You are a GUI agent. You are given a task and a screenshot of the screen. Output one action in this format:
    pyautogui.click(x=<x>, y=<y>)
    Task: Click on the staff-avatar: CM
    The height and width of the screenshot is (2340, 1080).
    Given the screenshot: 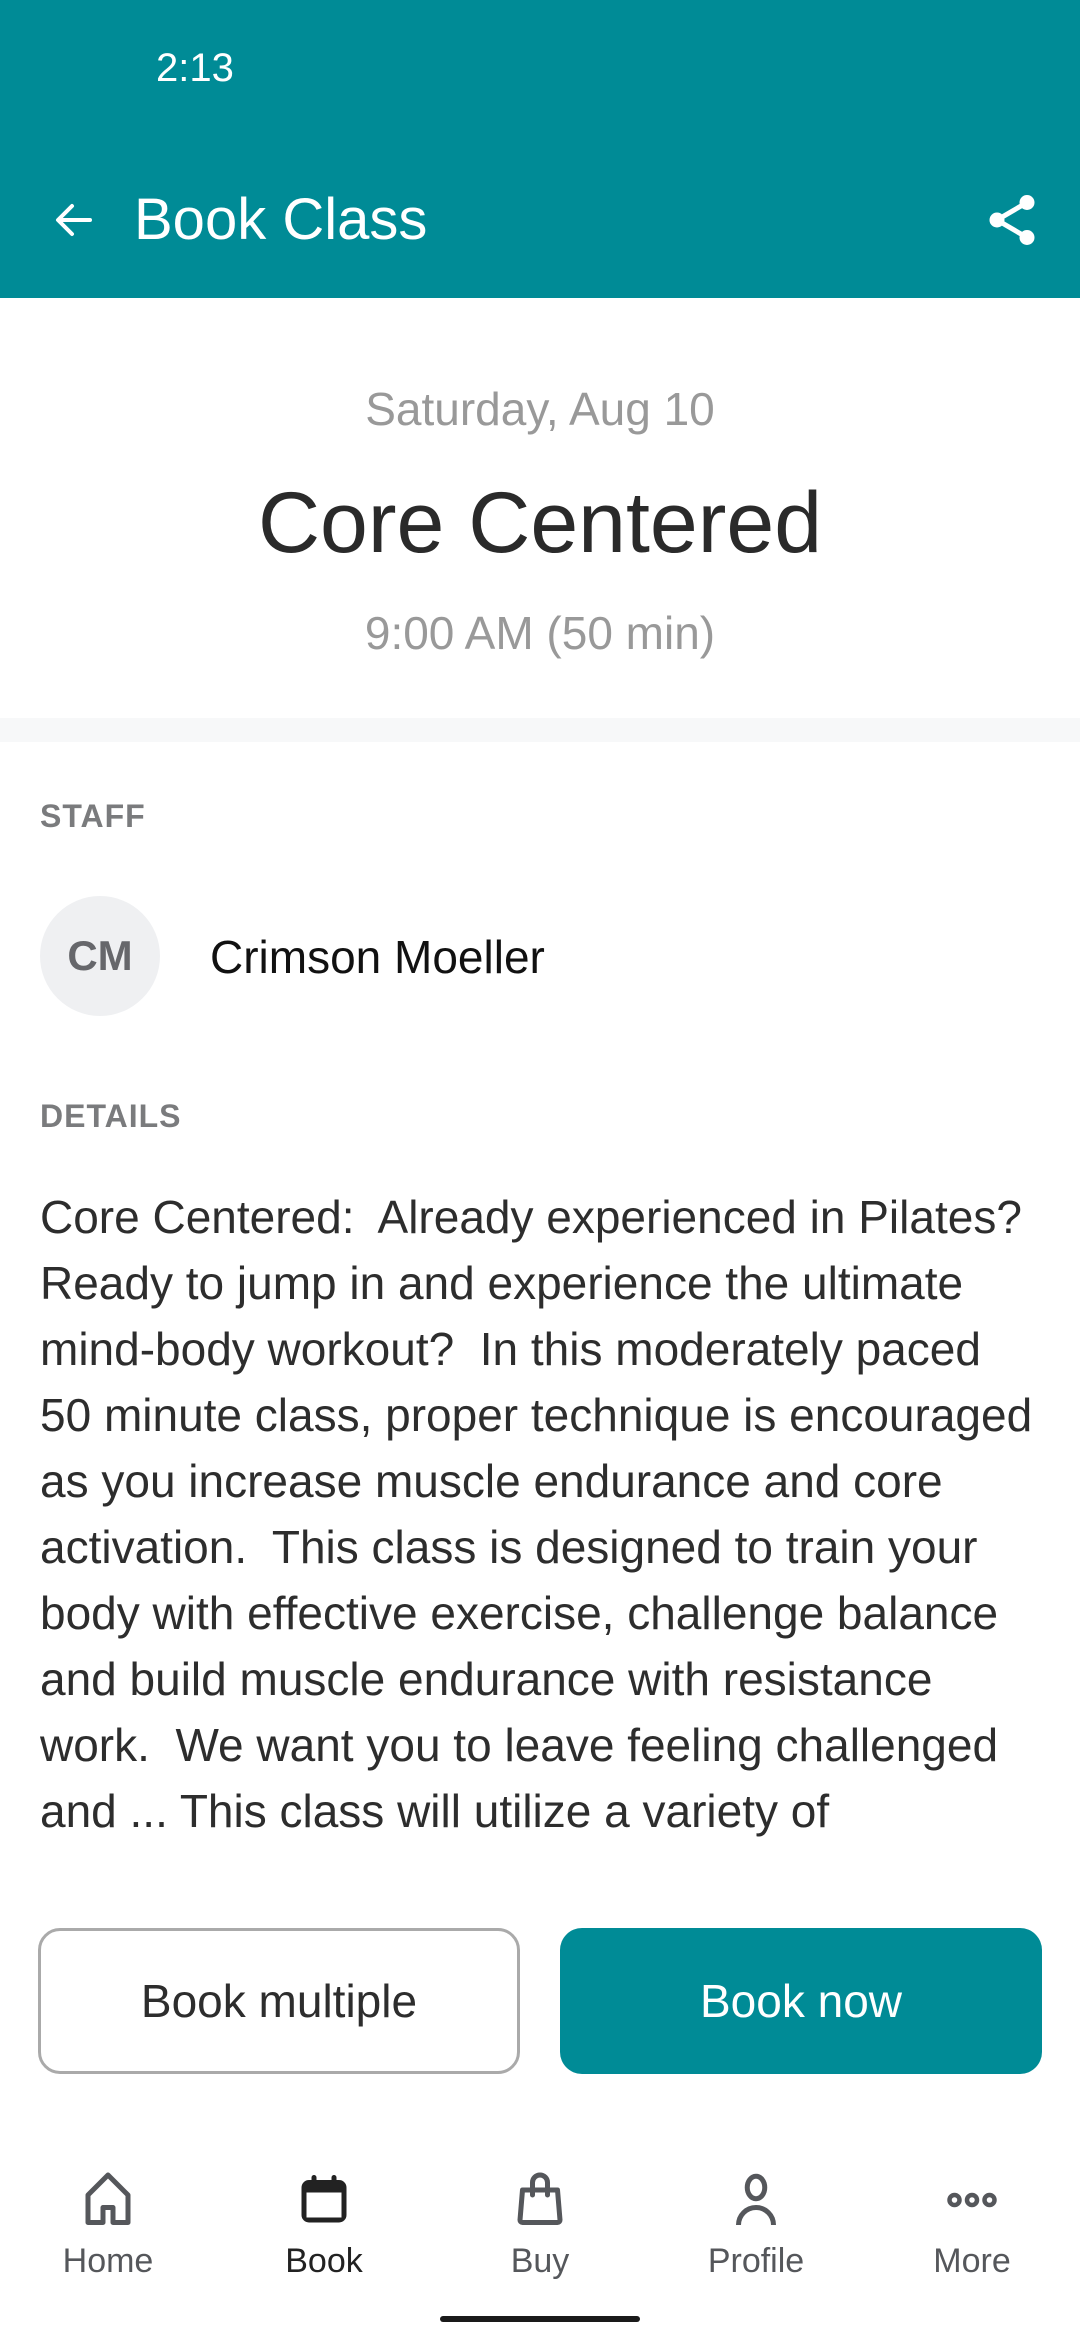 What is the action you would take?
    pyautogui.click(x=100, y=956)
    